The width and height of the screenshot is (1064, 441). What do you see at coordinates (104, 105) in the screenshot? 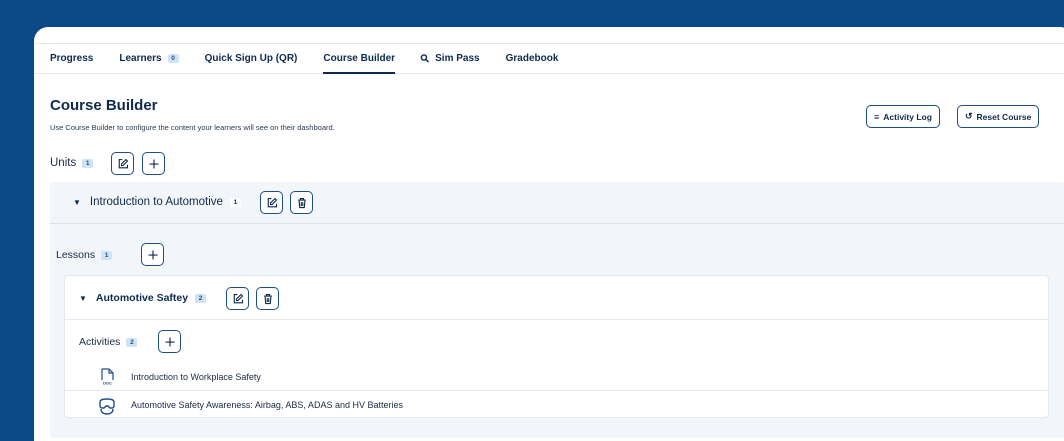
I see `page-title: Course Builder` at bounding box center [104, 105].